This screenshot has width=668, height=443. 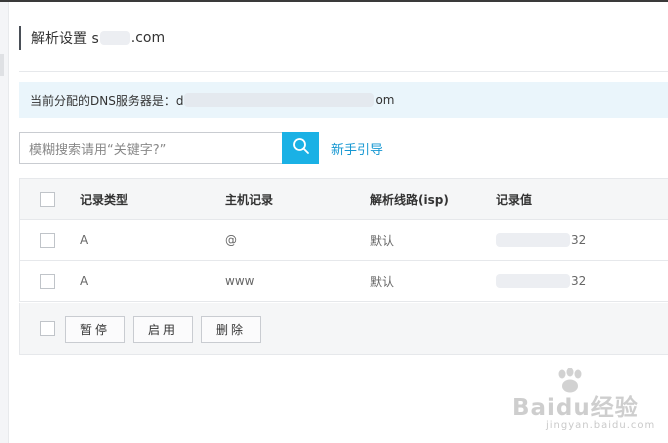 What do you see at coordinates (163, 329) in the screenshot?
I see `enable-button: 启用` at bounding box center [163, 329].